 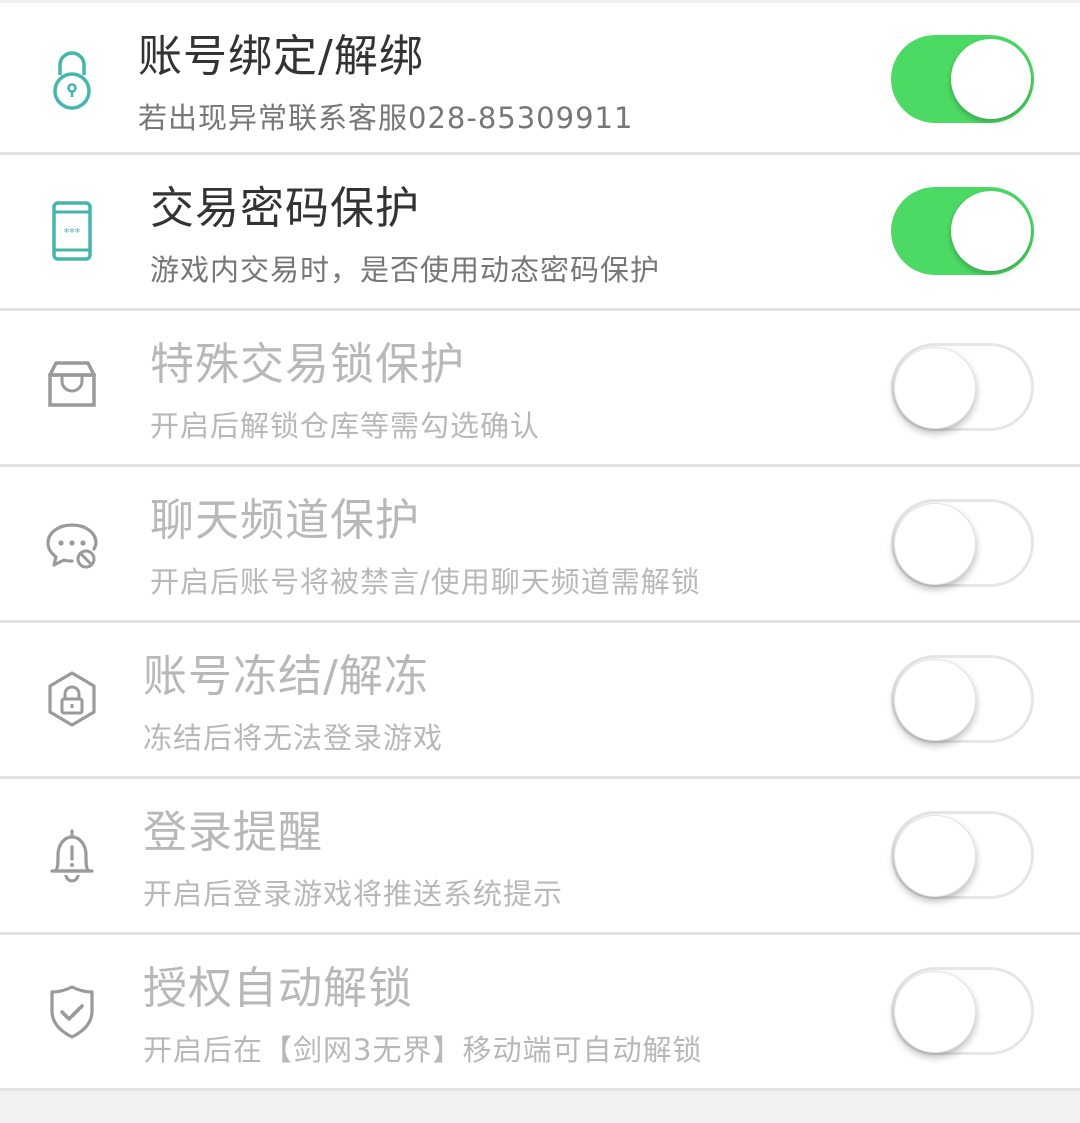 What do you see at coordinates (540, 1013) in the screenshot?
I see `setting-row-auto-unlock: 授权自动解锁 开启后在【剑网3无界】移动端可自动解锁` at bounding box center [540, 1013].